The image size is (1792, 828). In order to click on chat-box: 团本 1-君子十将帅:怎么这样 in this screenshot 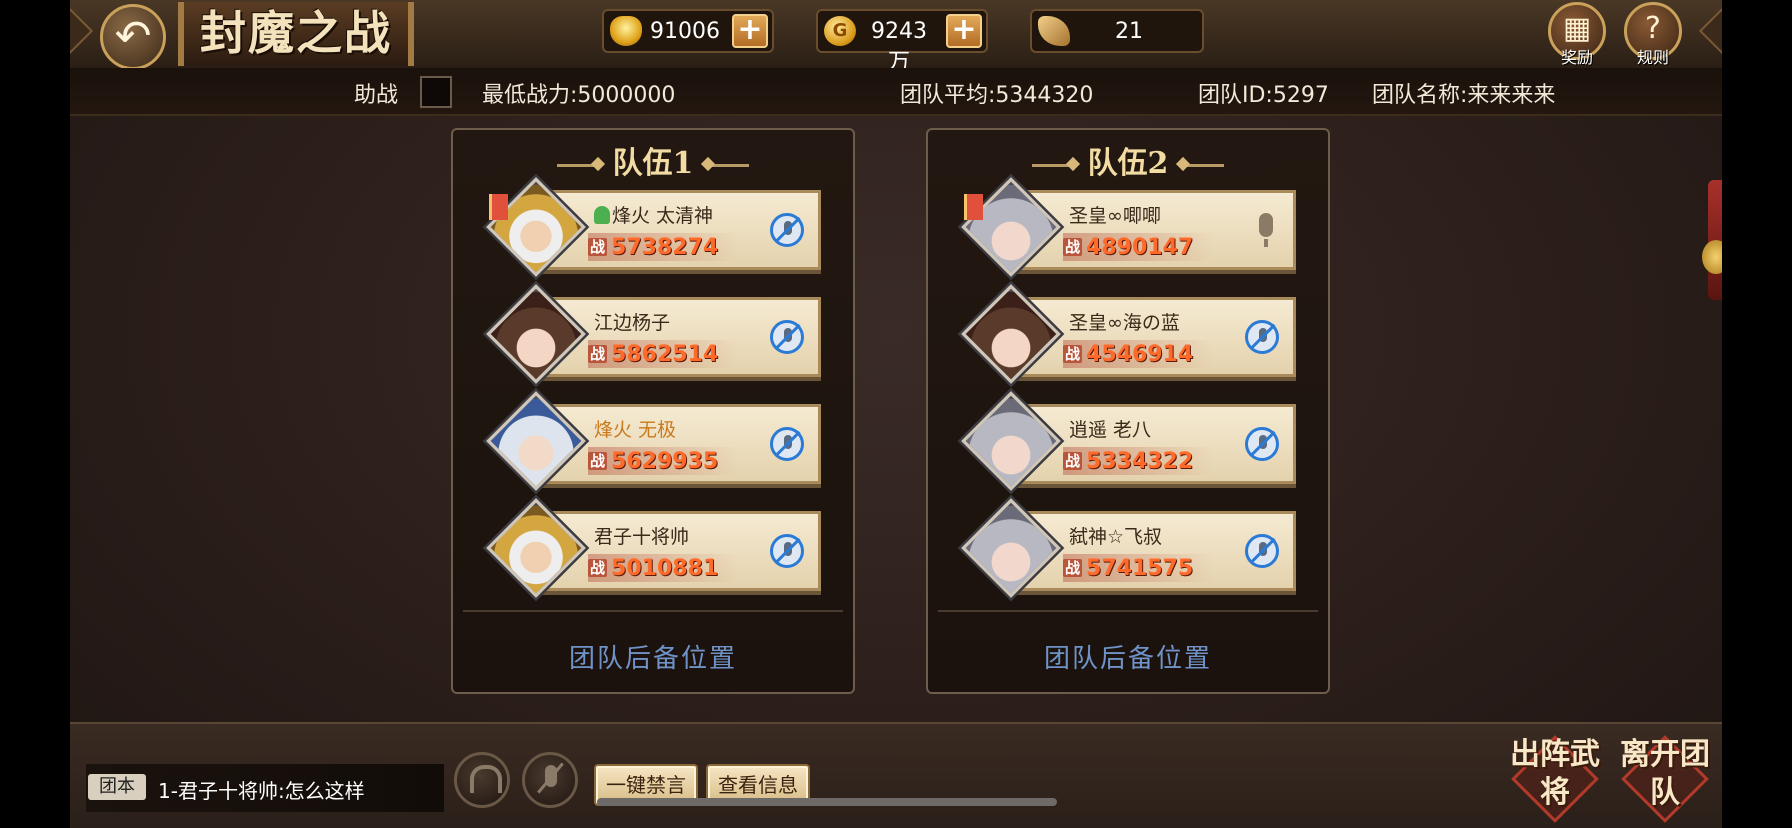, I will do `click(265, 788)`.